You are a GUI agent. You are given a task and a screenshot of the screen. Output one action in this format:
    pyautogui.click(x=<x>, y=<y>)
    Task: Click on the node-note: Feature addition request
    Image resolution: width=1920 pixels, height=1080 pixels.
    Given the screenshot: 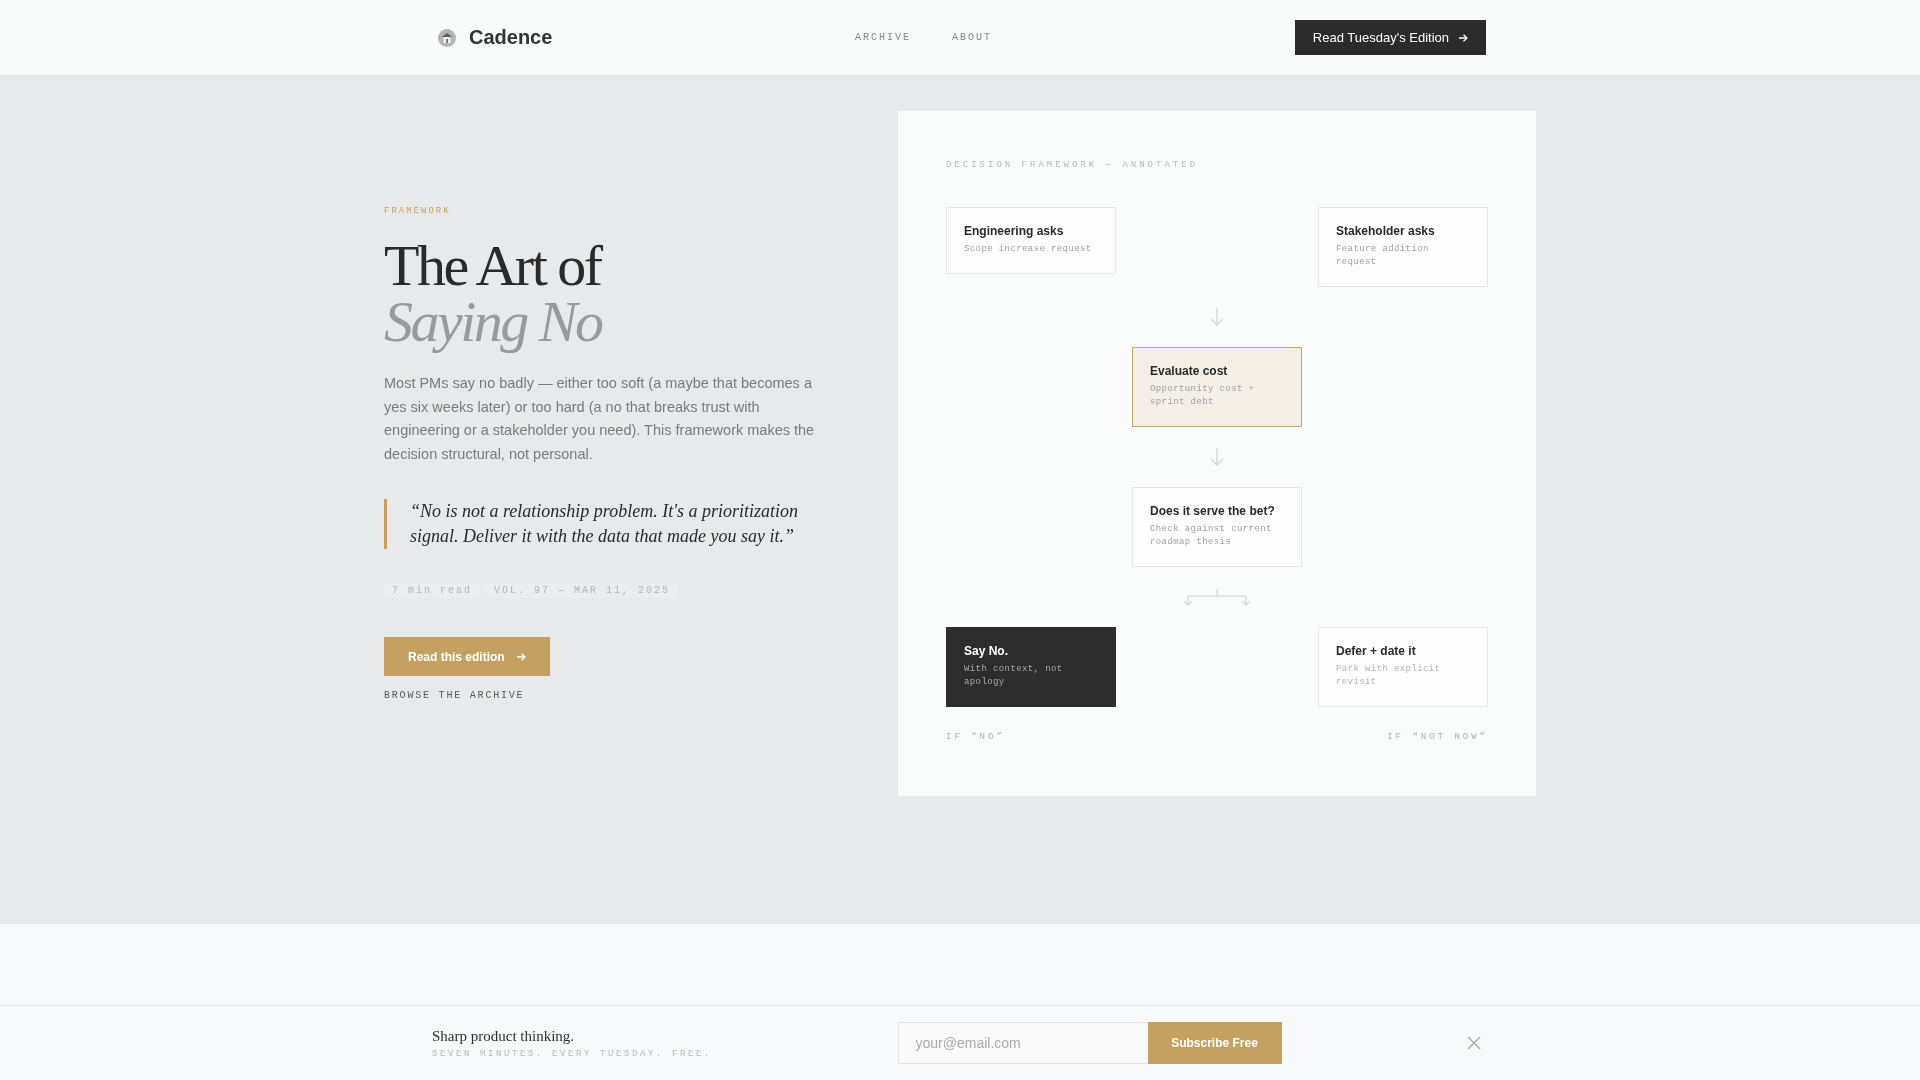 What is the action you would take?
    pyautogui.click(x=1383, y=256)
    